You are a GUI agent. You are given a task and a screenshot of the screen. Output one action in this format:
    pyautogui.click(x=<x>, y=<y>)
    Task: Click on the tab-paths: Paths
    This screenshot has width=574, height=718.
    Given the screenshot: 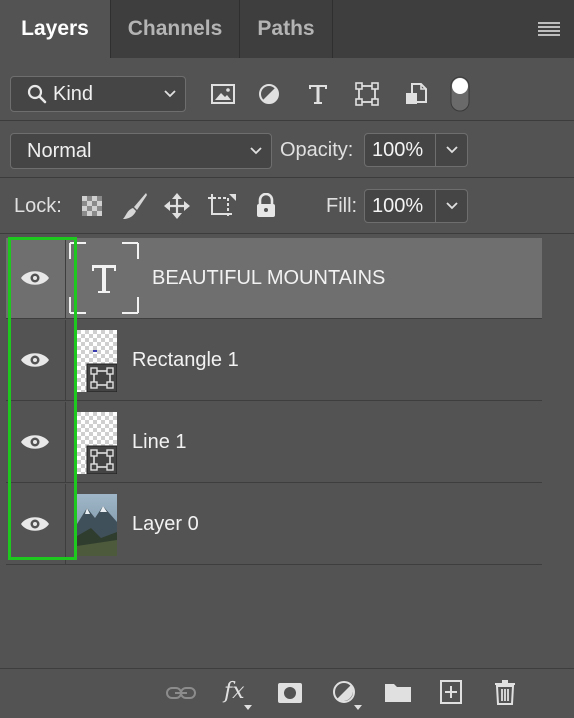 What is the action you would take?
    pyautogui.click(x=286, y=29)
    